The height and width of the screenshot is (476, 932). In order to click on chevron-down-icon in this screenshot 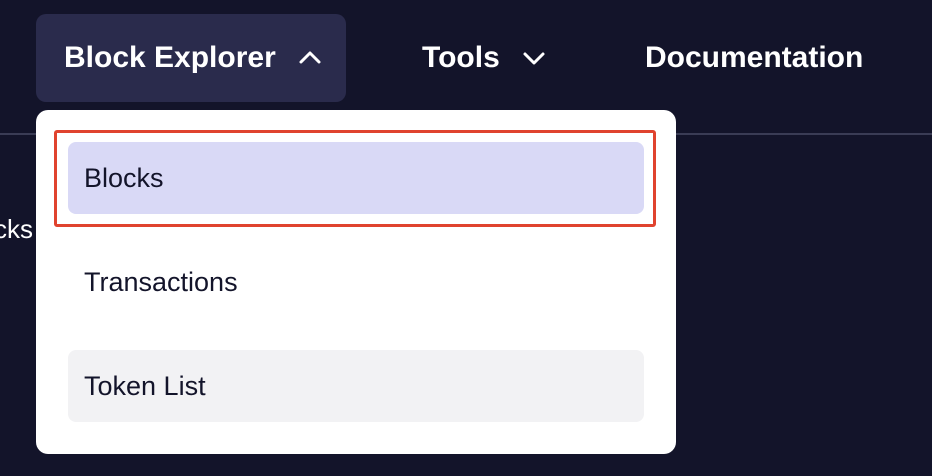, I will do `click(534, 58)`.